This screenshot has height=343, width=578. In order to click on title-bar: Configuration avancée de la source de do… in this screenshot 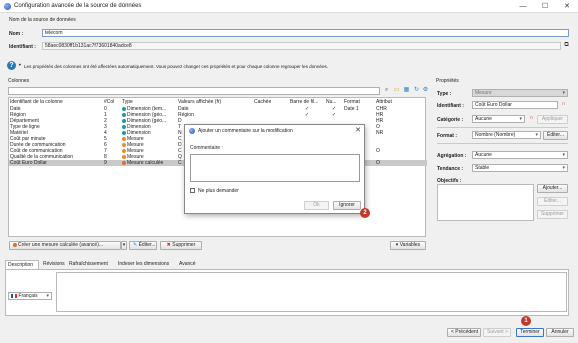, I will do `click(289, 6)`.